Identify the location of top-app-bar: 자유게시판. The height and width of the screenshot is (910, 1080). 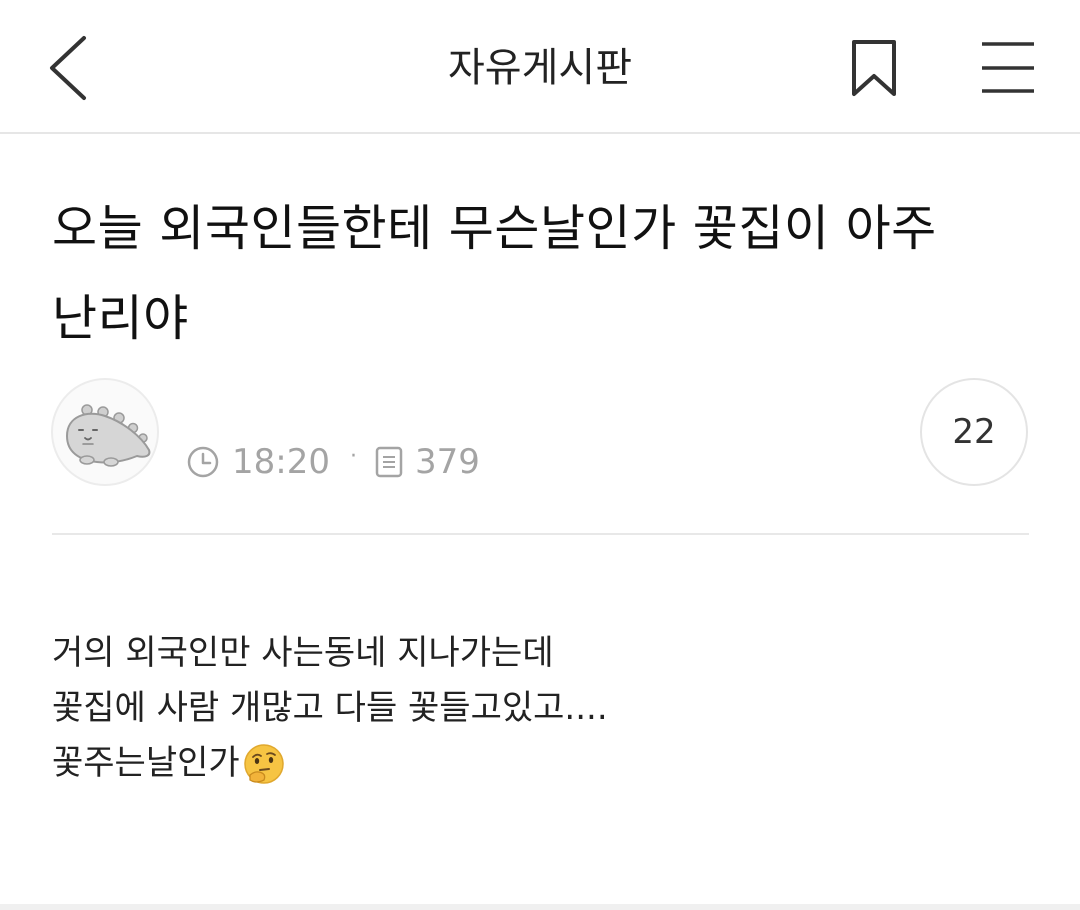
(540, 67).